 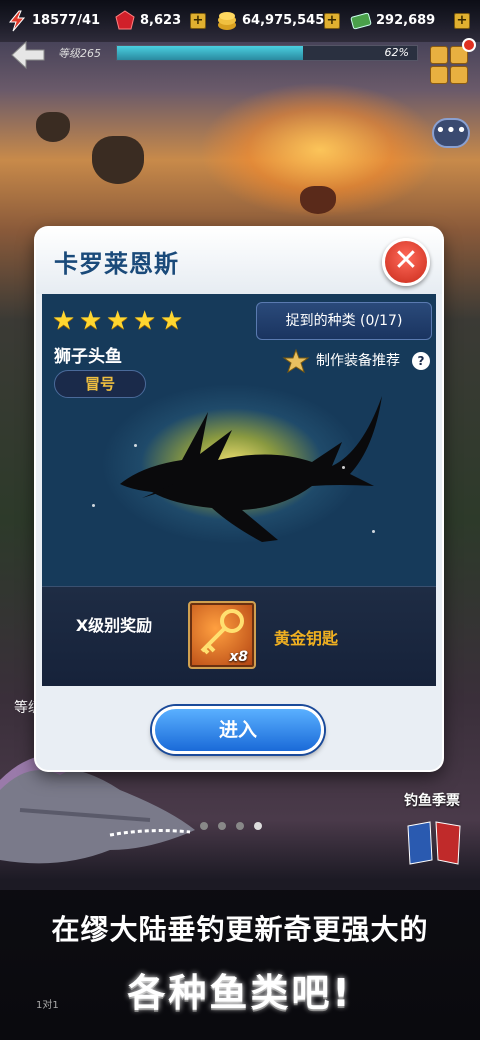 What do you see at coordinates (240, 993) in the screenshot?
I see `promo-caption-line2: 各种鱼类吧!` at bounding box center [240, 993].